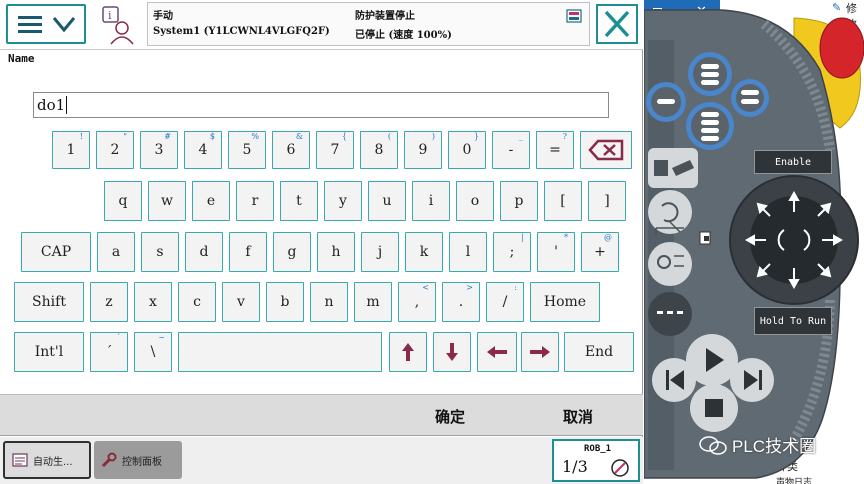 The image size is (864, 484). Describe the element at coordinates (540, 352) in the screenshot. I see `arrow-right-key` at that location.